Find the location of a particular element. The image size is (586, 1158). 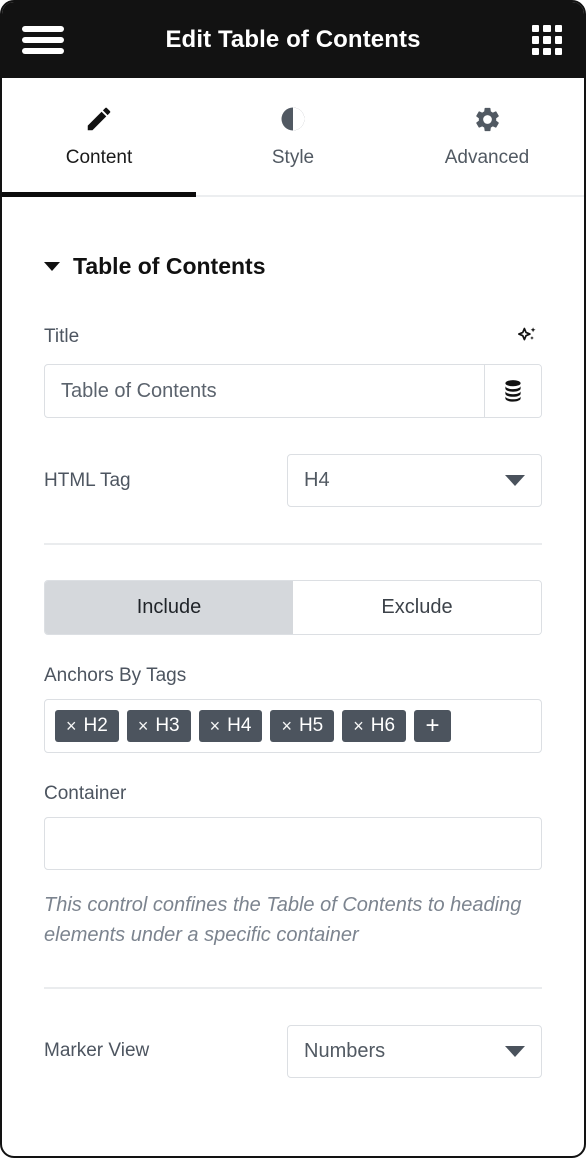

marker-view-row: Marker View Numbers is located at coordinates (293, 1051).